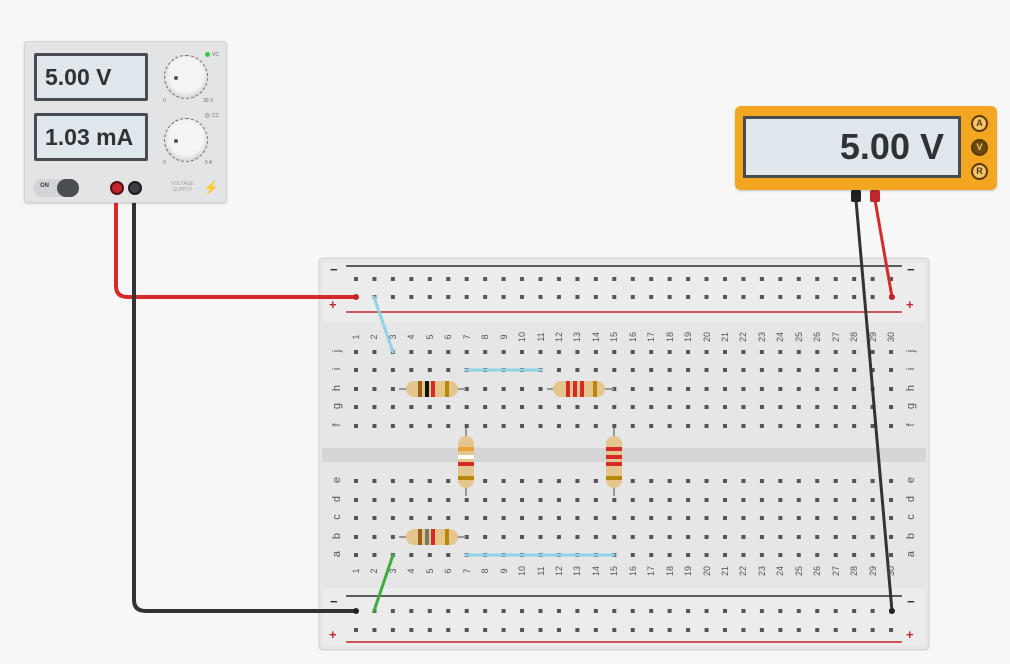  I want to click on power-switch: ON, so click(56, 188).